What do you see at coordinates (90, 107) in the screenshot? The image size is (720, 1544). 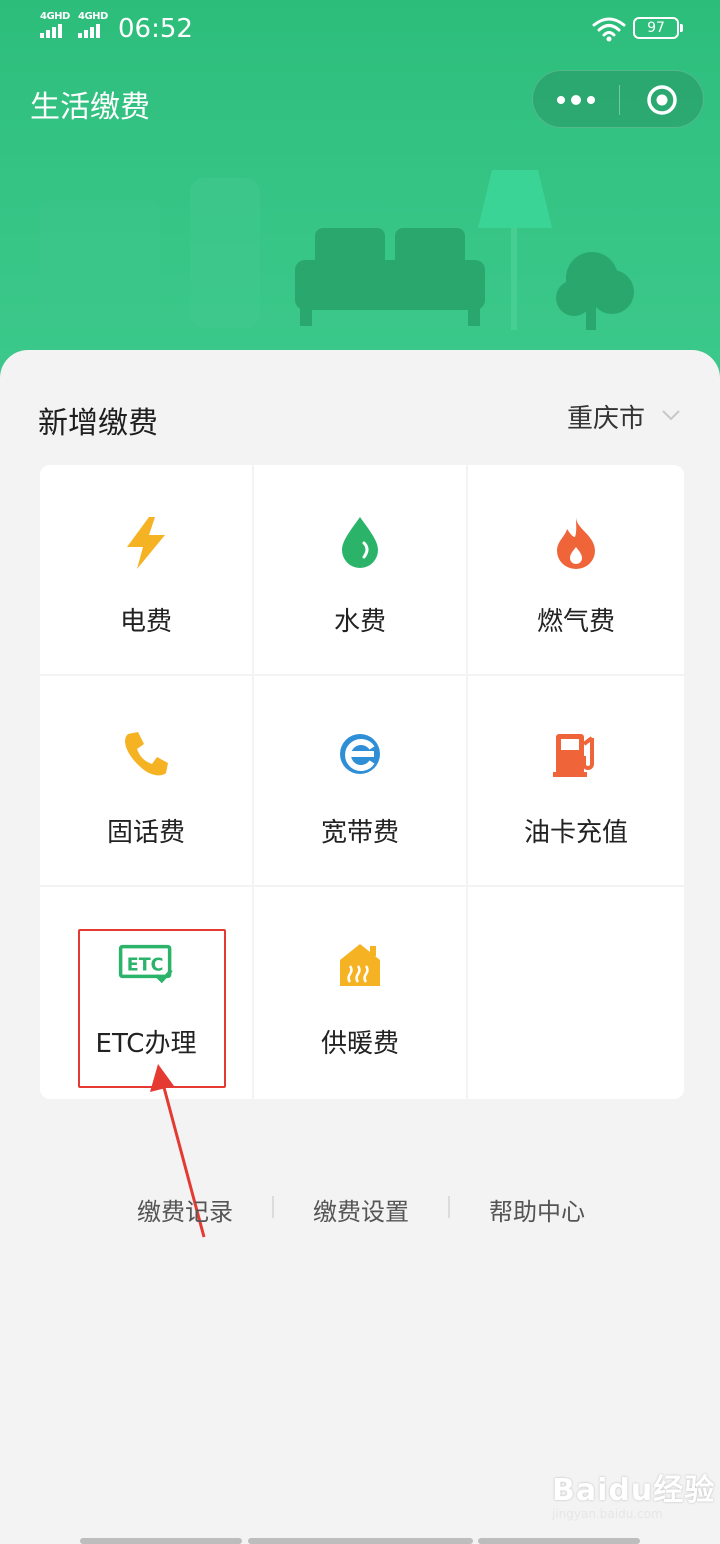 I see `page-title: 生活缴费` at bounding box center [90, 107].